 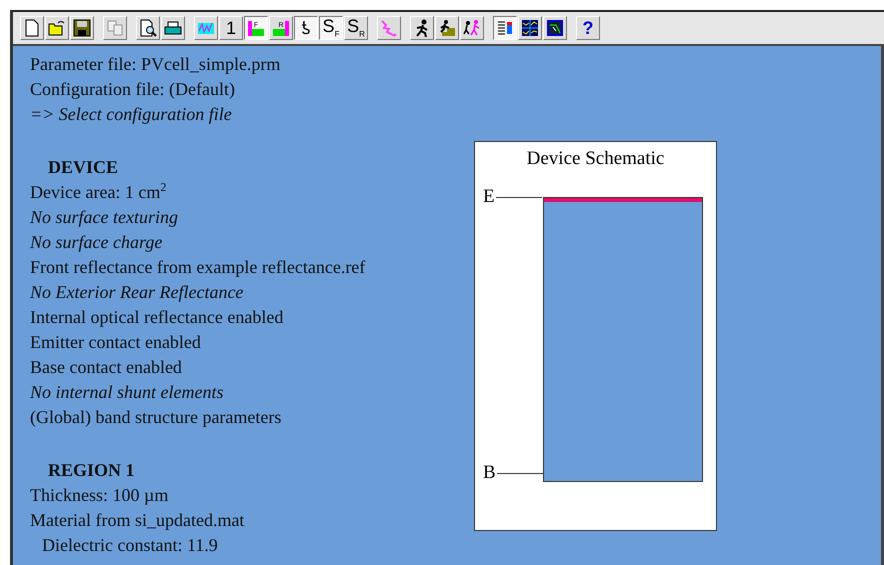 I want to click on info-line: No surface texturing, so click(x=104, y=217).